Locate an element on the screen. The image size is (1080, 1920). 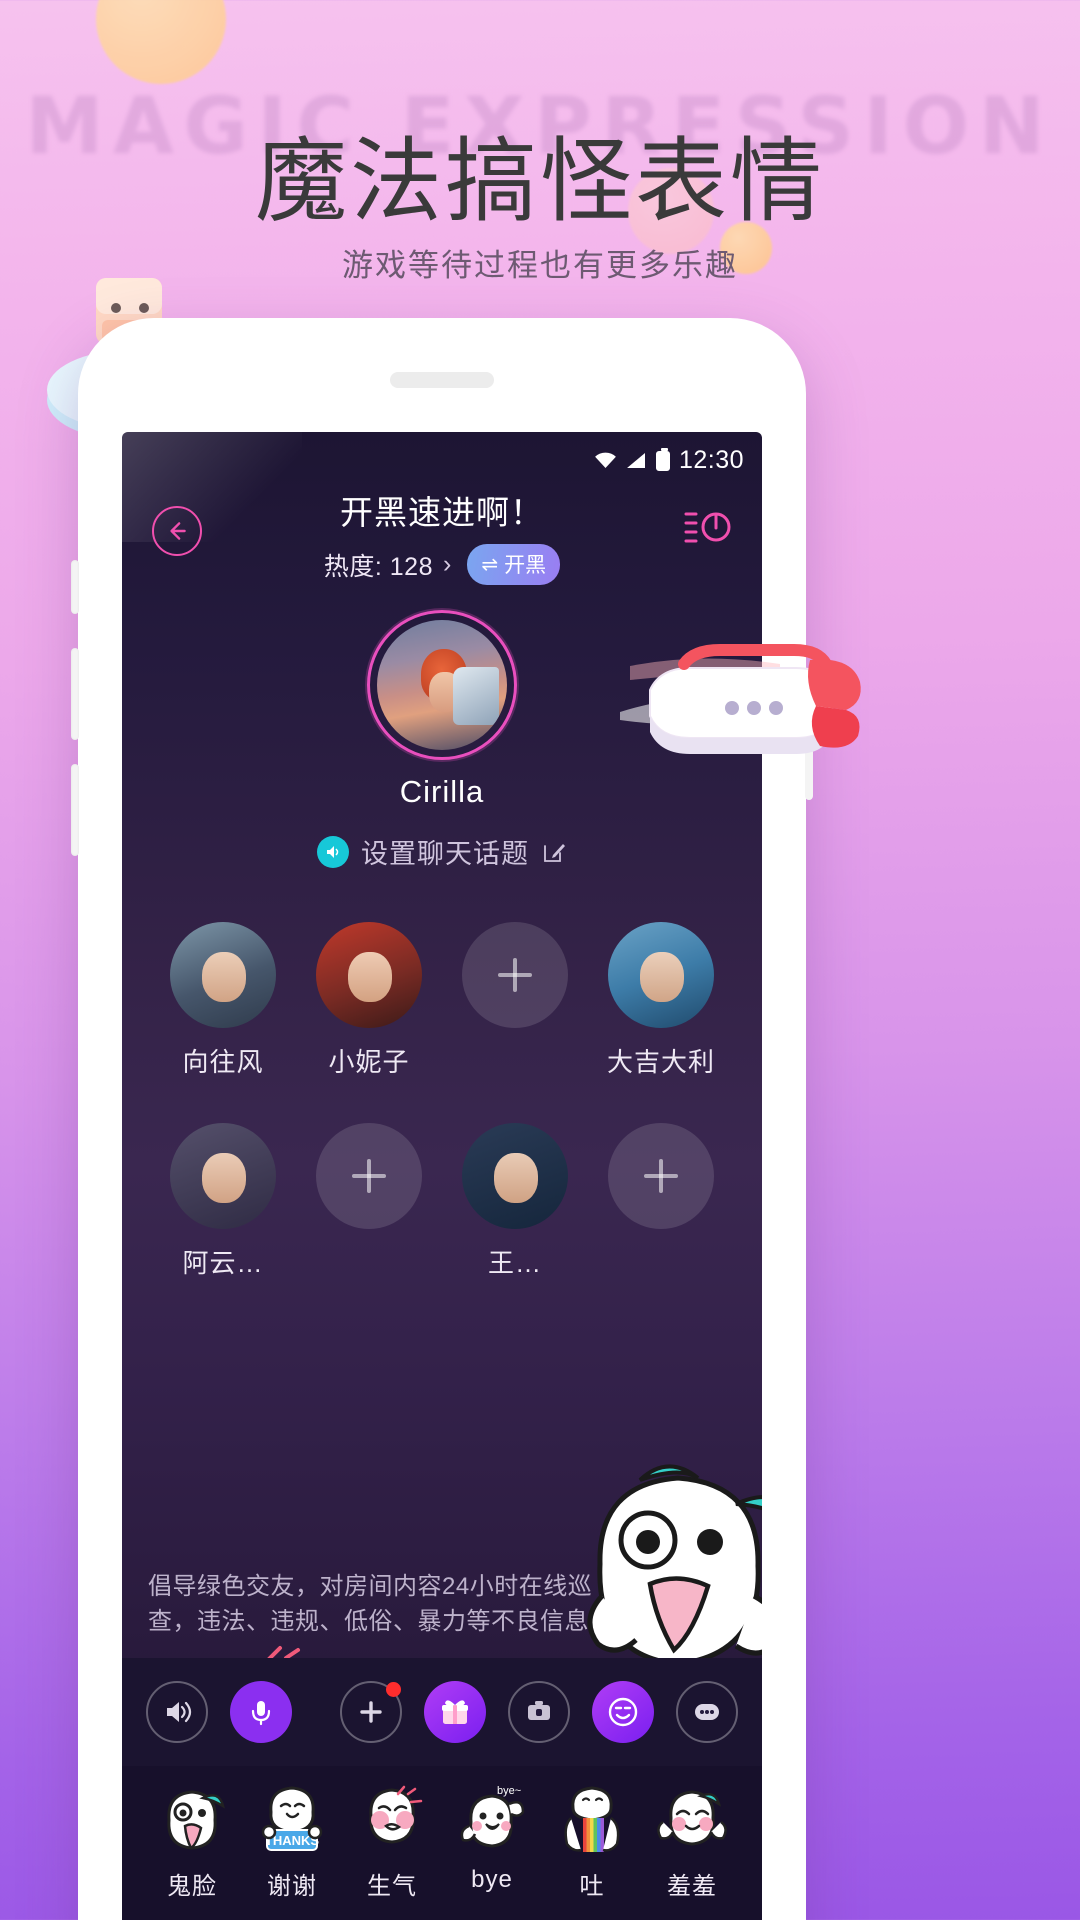
host-avatar-armor is located at coordinates (476, 695).